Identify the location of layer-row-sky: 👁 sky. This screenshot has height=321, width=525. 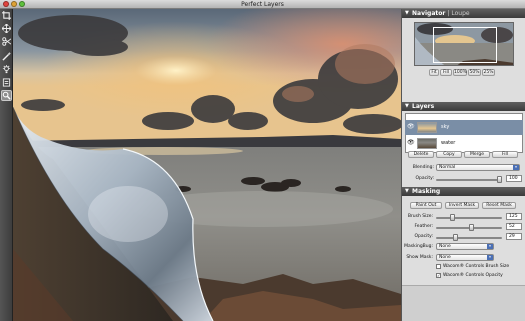
(464, 127).